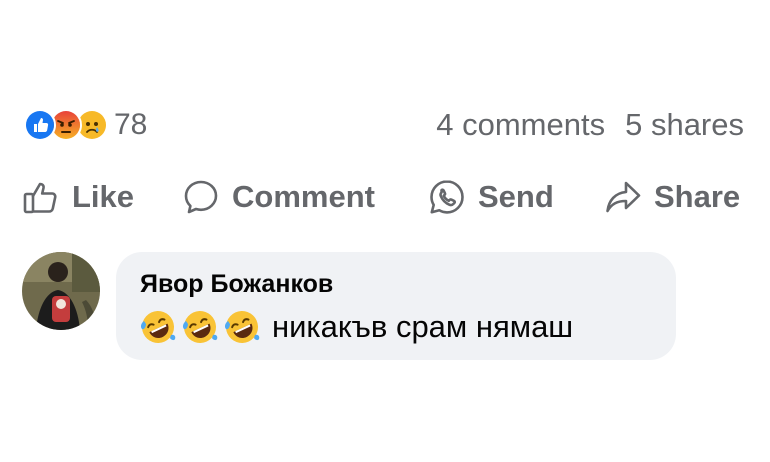 Image resolution: width=770 pixels, height=462 pixels. Describe the element at coordinates (387, 197) in the screenshot. I see `post-action-bar: Like Comment Send Share` at that location.